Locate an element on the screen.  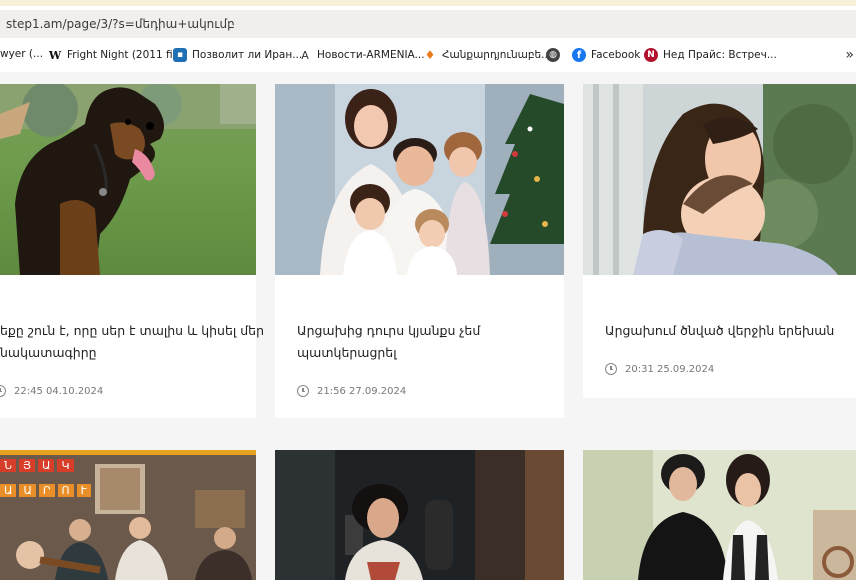
article-time: 20:31 25.09.2024 is located at coordinates (670, 369).